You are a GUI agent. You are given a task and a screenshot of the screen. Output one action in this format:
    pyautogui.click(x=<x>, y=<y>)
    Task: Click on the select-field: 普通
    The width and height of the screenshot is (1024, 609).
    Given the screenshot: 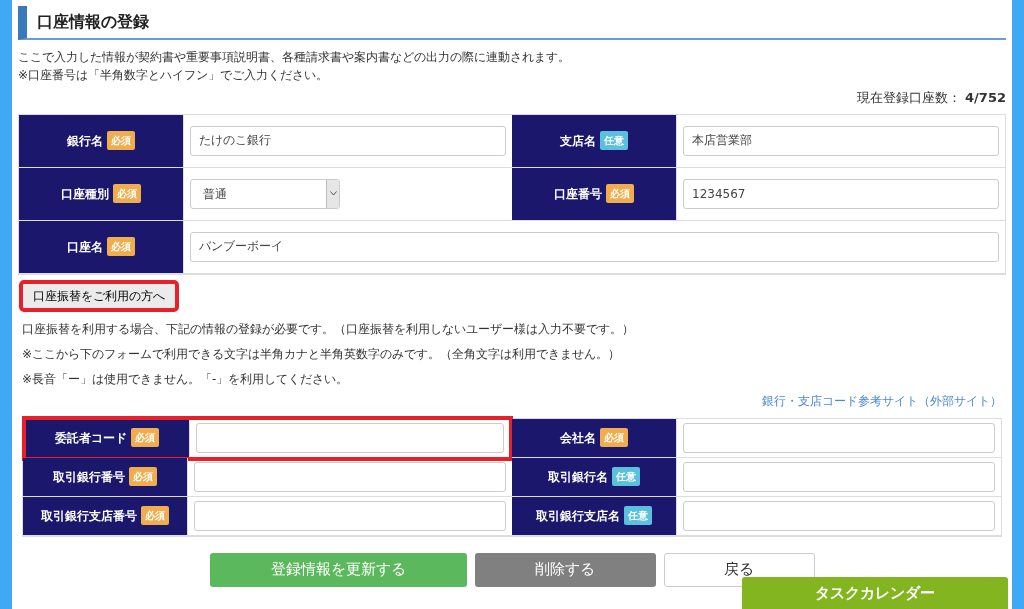 What is the action you would take?
    pyautogui.click(x=265, y=193)
    